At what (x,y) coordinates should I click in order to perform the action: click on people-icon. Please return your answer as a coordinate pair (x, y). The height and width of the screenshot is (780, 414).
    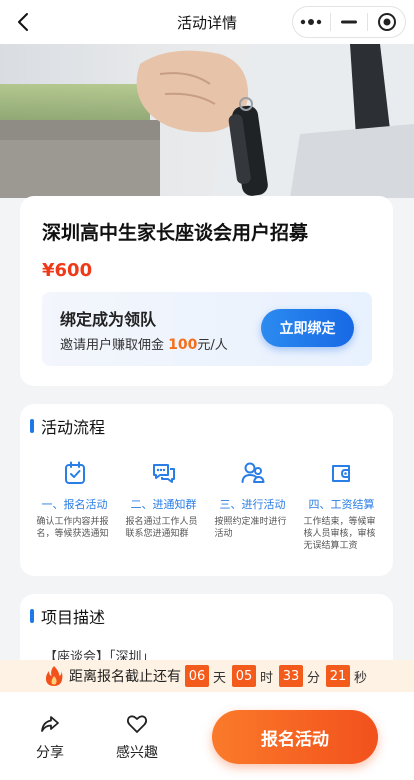
    Looking at the image, I should click on (252, 472).